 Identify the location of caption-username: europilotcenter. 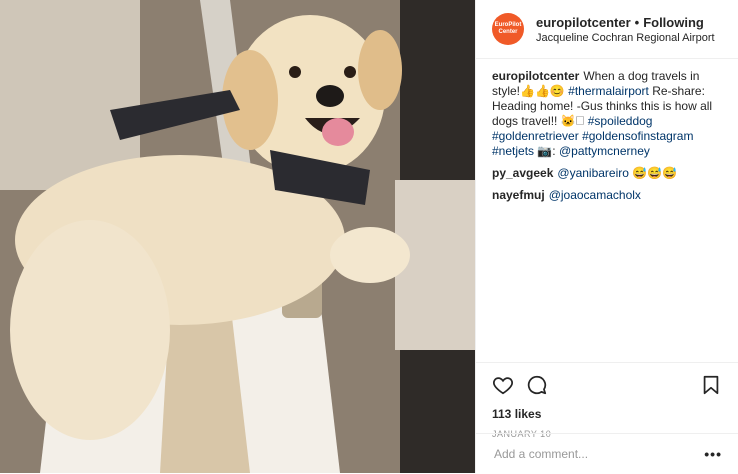
(535, 76).